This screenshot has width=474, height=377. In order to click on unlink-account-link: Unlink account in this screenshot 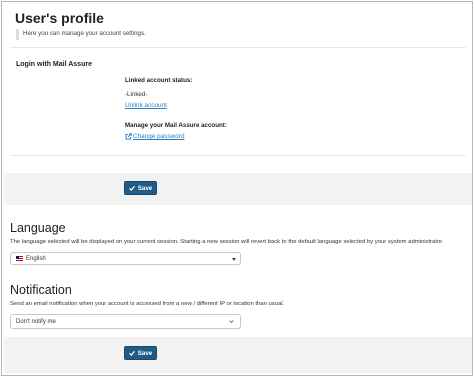, I will do `click(146, 105)`.